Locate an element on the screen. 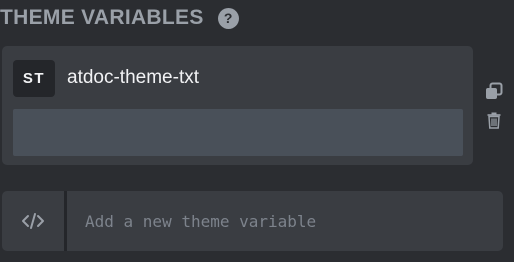 The height and width of the screenshot is (262, 514). help-icon: ? is located at coordinates (228, 18).